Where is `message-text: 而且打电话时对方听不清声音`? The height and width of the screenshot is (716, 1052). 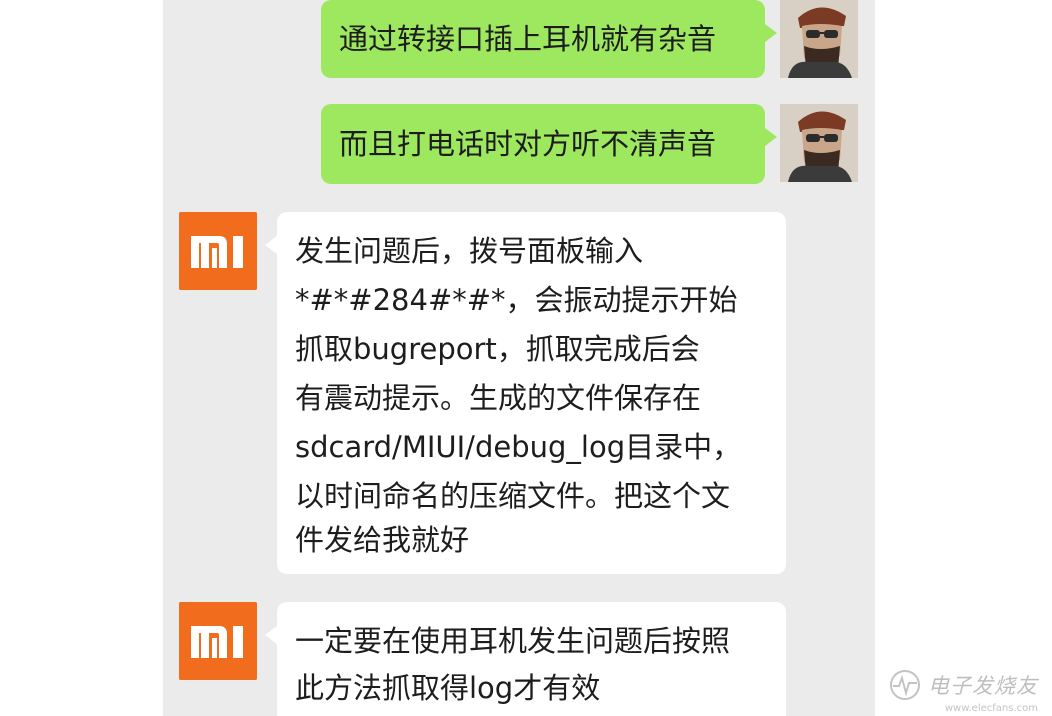
message-text: 而且打电话时对方听不清声音 is located at coordinates (528, 144).